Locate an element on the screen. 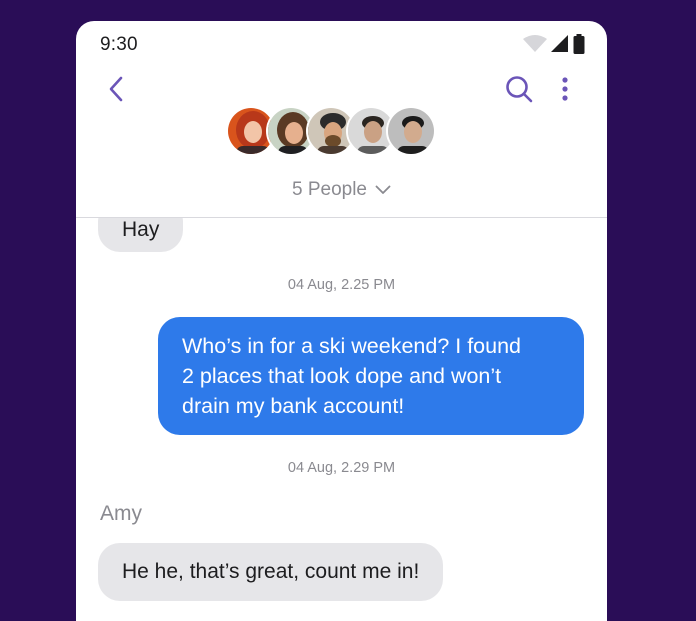 The height and width of the screenshot is (621, 696). message-line: drain my bank account! is located at coordinates (293, 406).